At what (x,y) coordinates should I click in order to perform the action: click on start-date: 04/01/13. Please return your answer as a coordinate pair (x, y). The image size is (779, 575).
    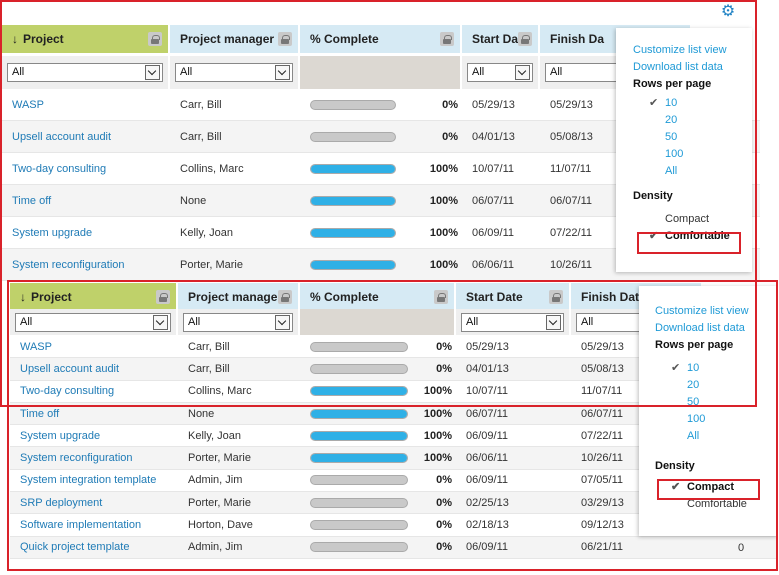
    Looking at the image, I should click on (493, 136).